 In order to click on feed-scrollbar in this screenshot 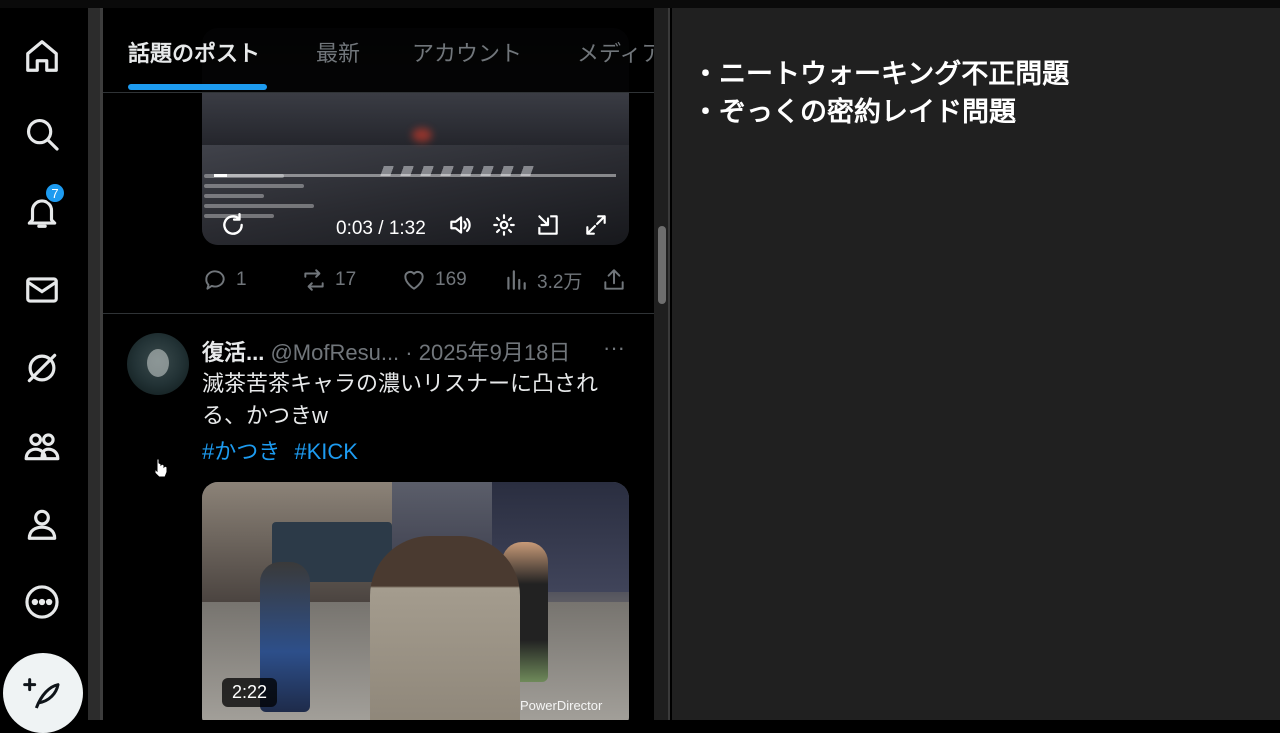, I will do `click(662, 364)`.